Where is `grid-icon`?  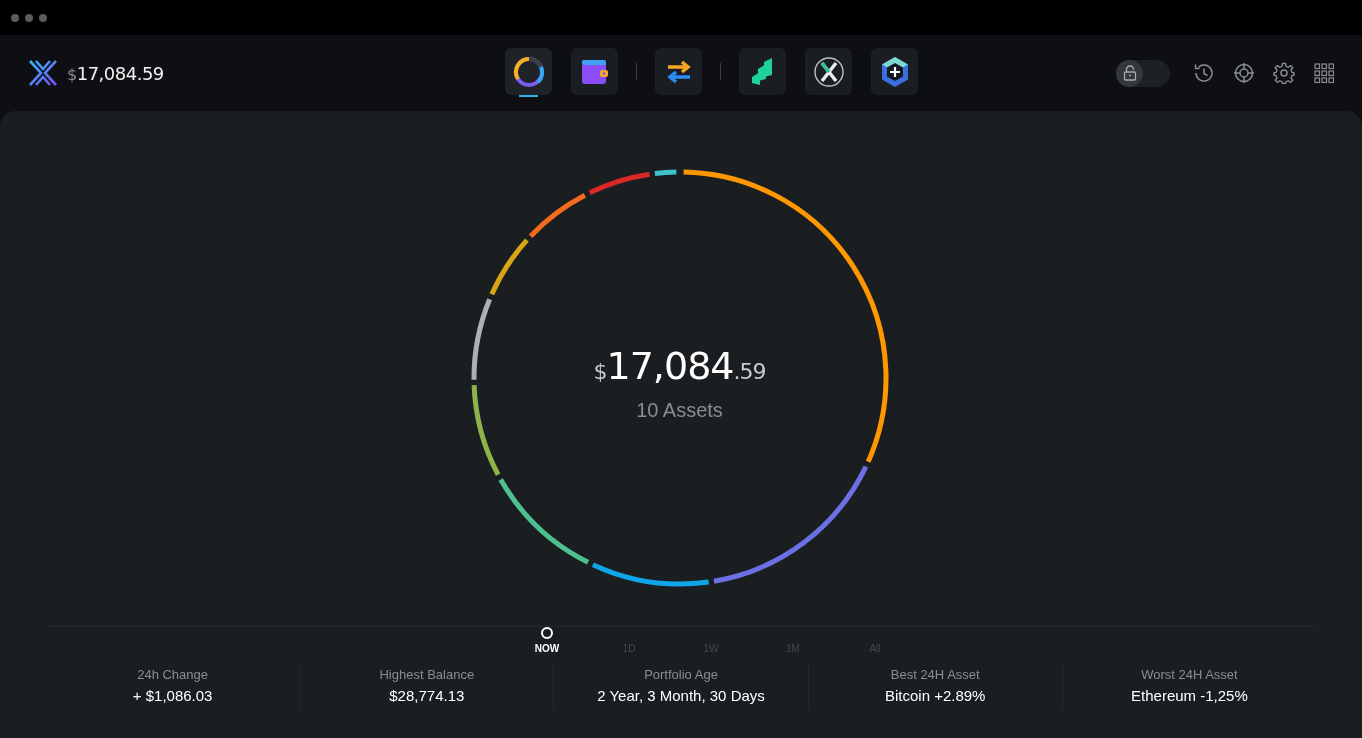
grid-icon is located at coordinates (1324, 73).